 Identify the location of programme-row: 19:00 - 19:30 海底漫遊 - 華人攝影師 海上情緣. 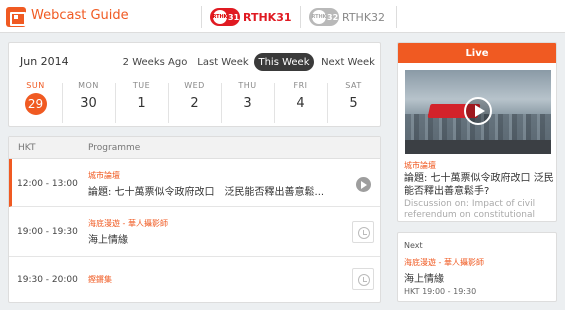
(194, 232).